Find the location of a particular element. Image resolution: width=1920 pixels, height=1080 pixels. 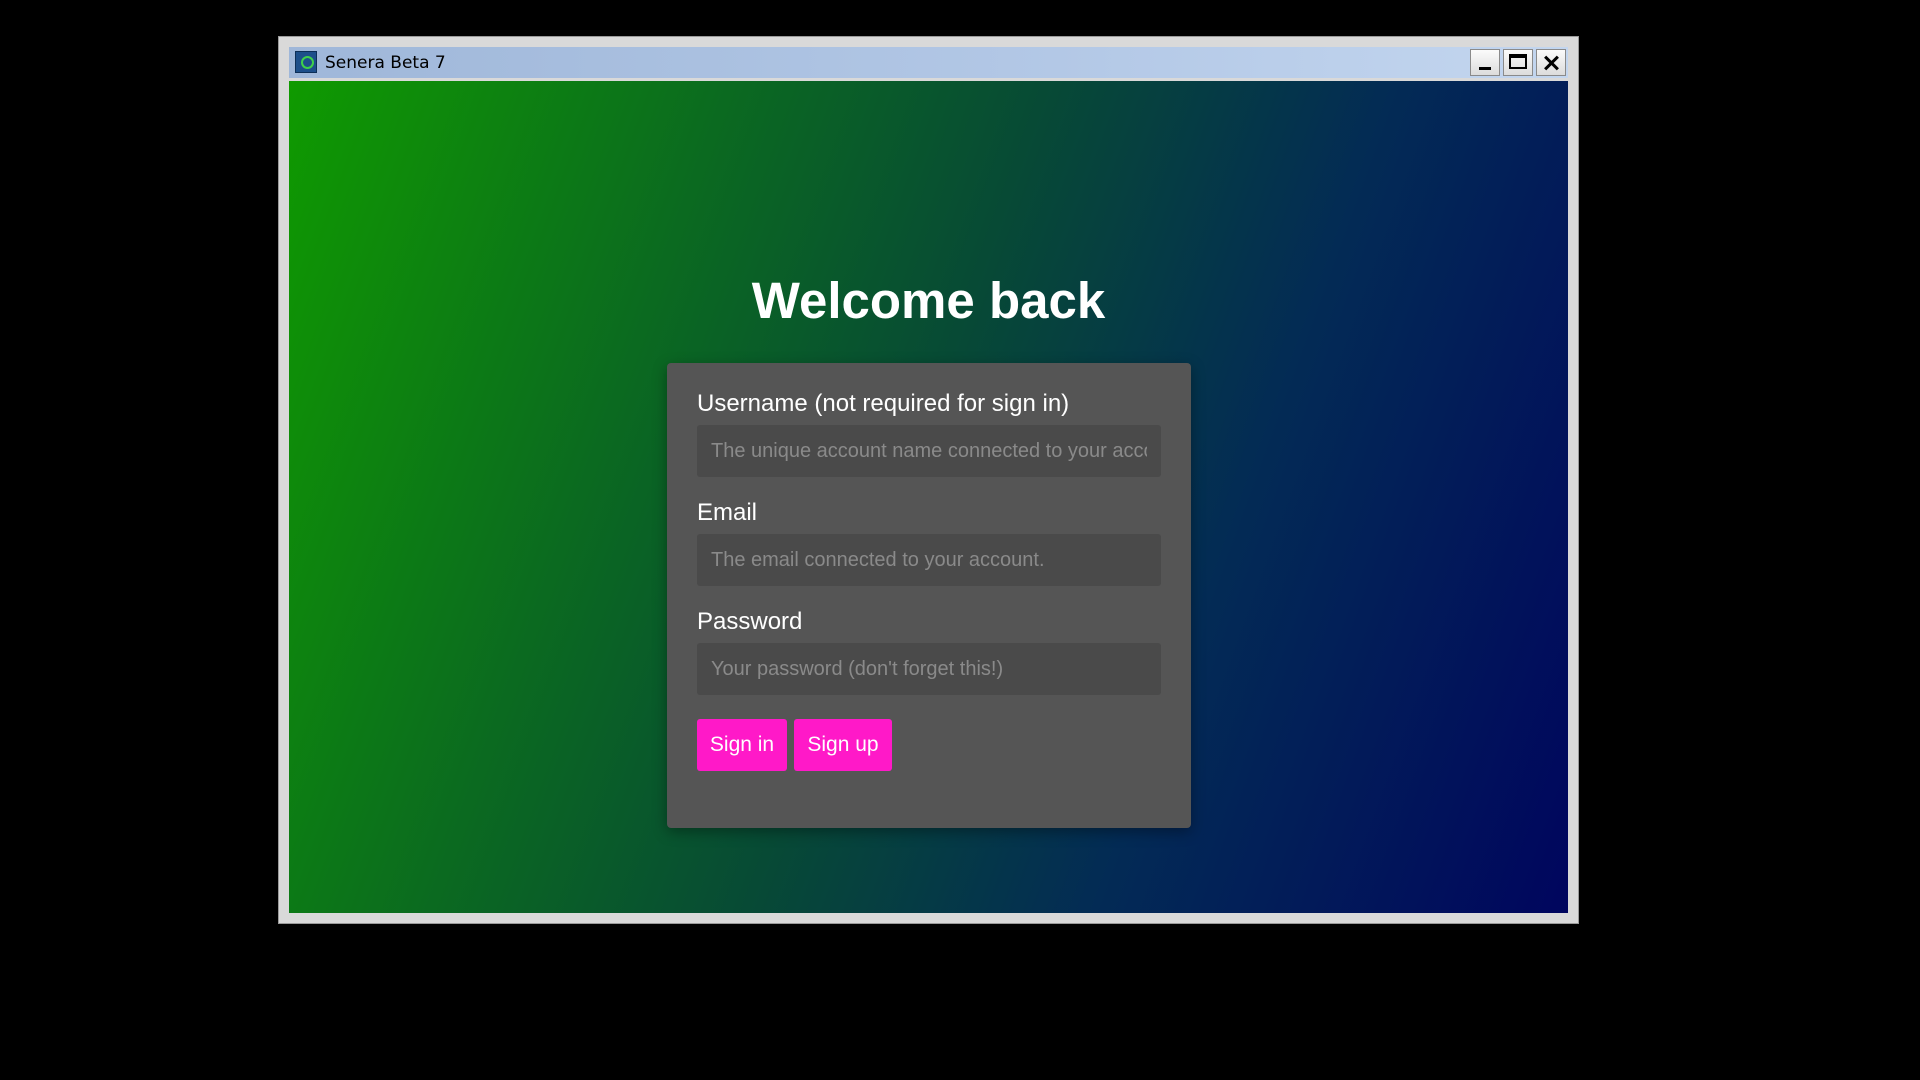

sign-up-button: Sign up is located at coordinates (843, 745).